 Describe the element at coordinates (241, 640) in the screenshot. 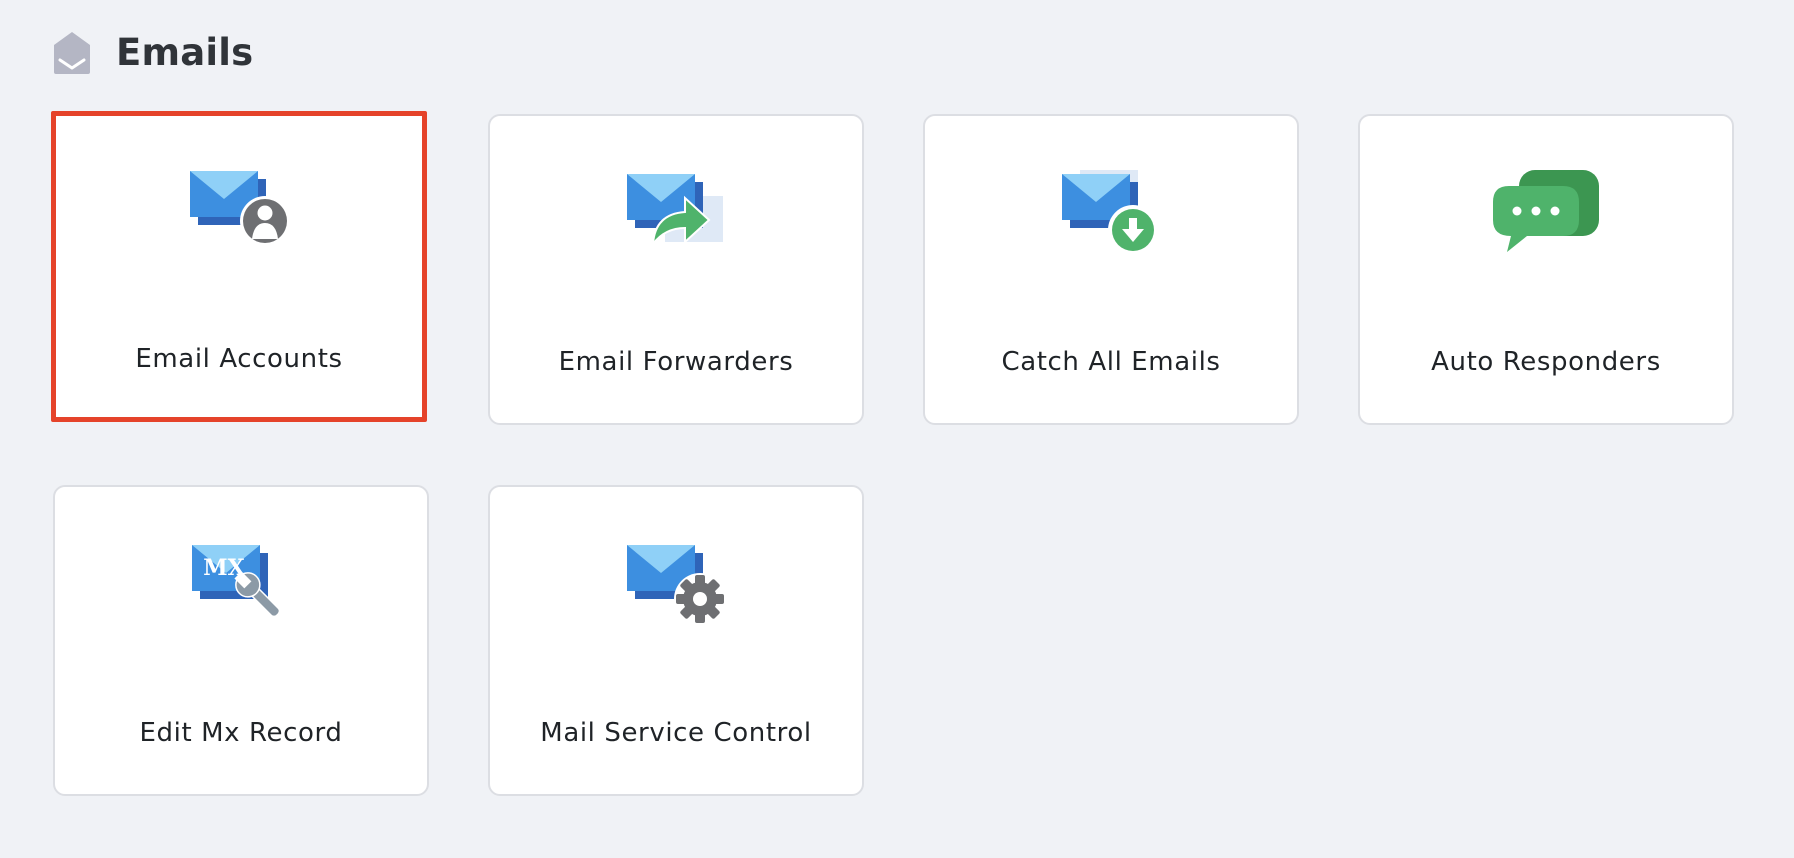

I see `edit-mx-record-card: MX Edit Mx Record` at that location.